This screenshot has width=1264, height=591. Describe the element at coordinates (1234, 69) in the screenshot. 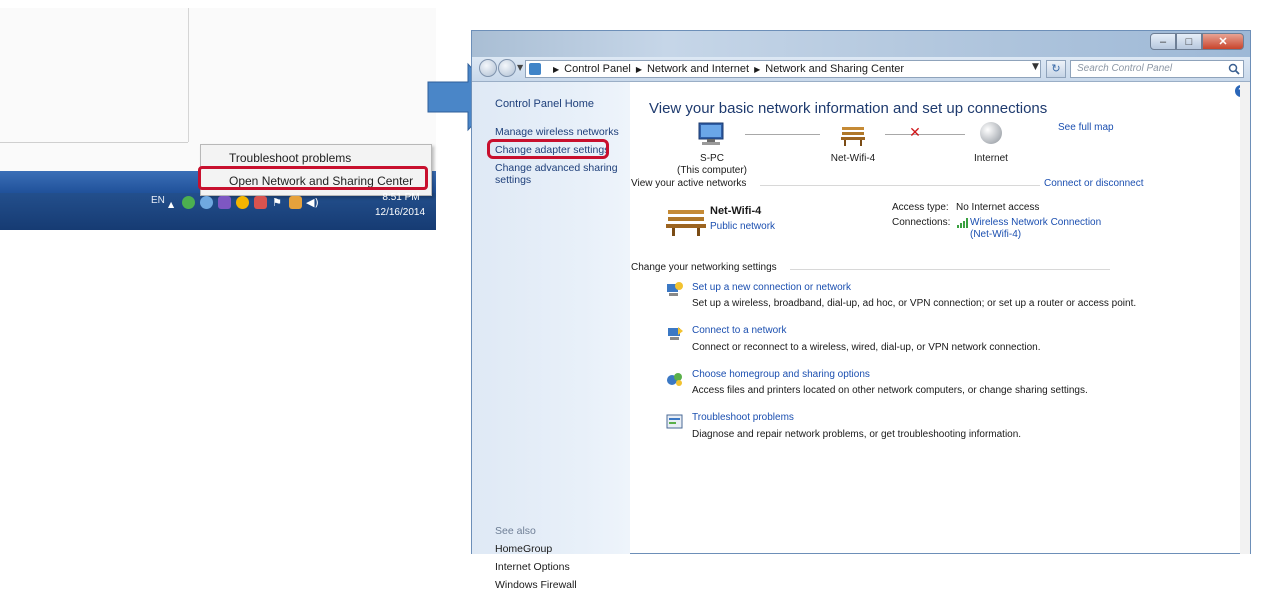

I see `search-icon` at that location.